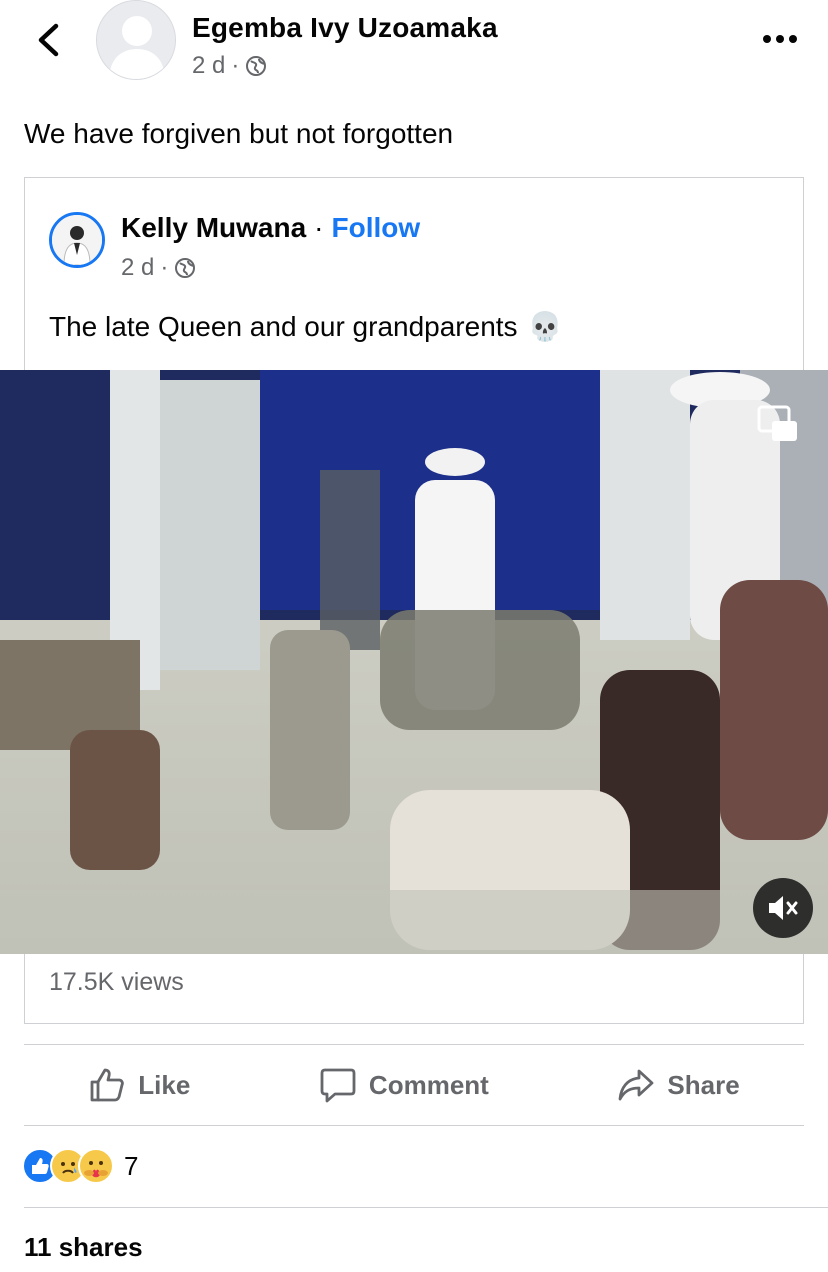 This screenshot has height=1272, width=828. Describe the element at coordinates (164, 1084) in the screenshot. I see `like-label: Like` at that location.